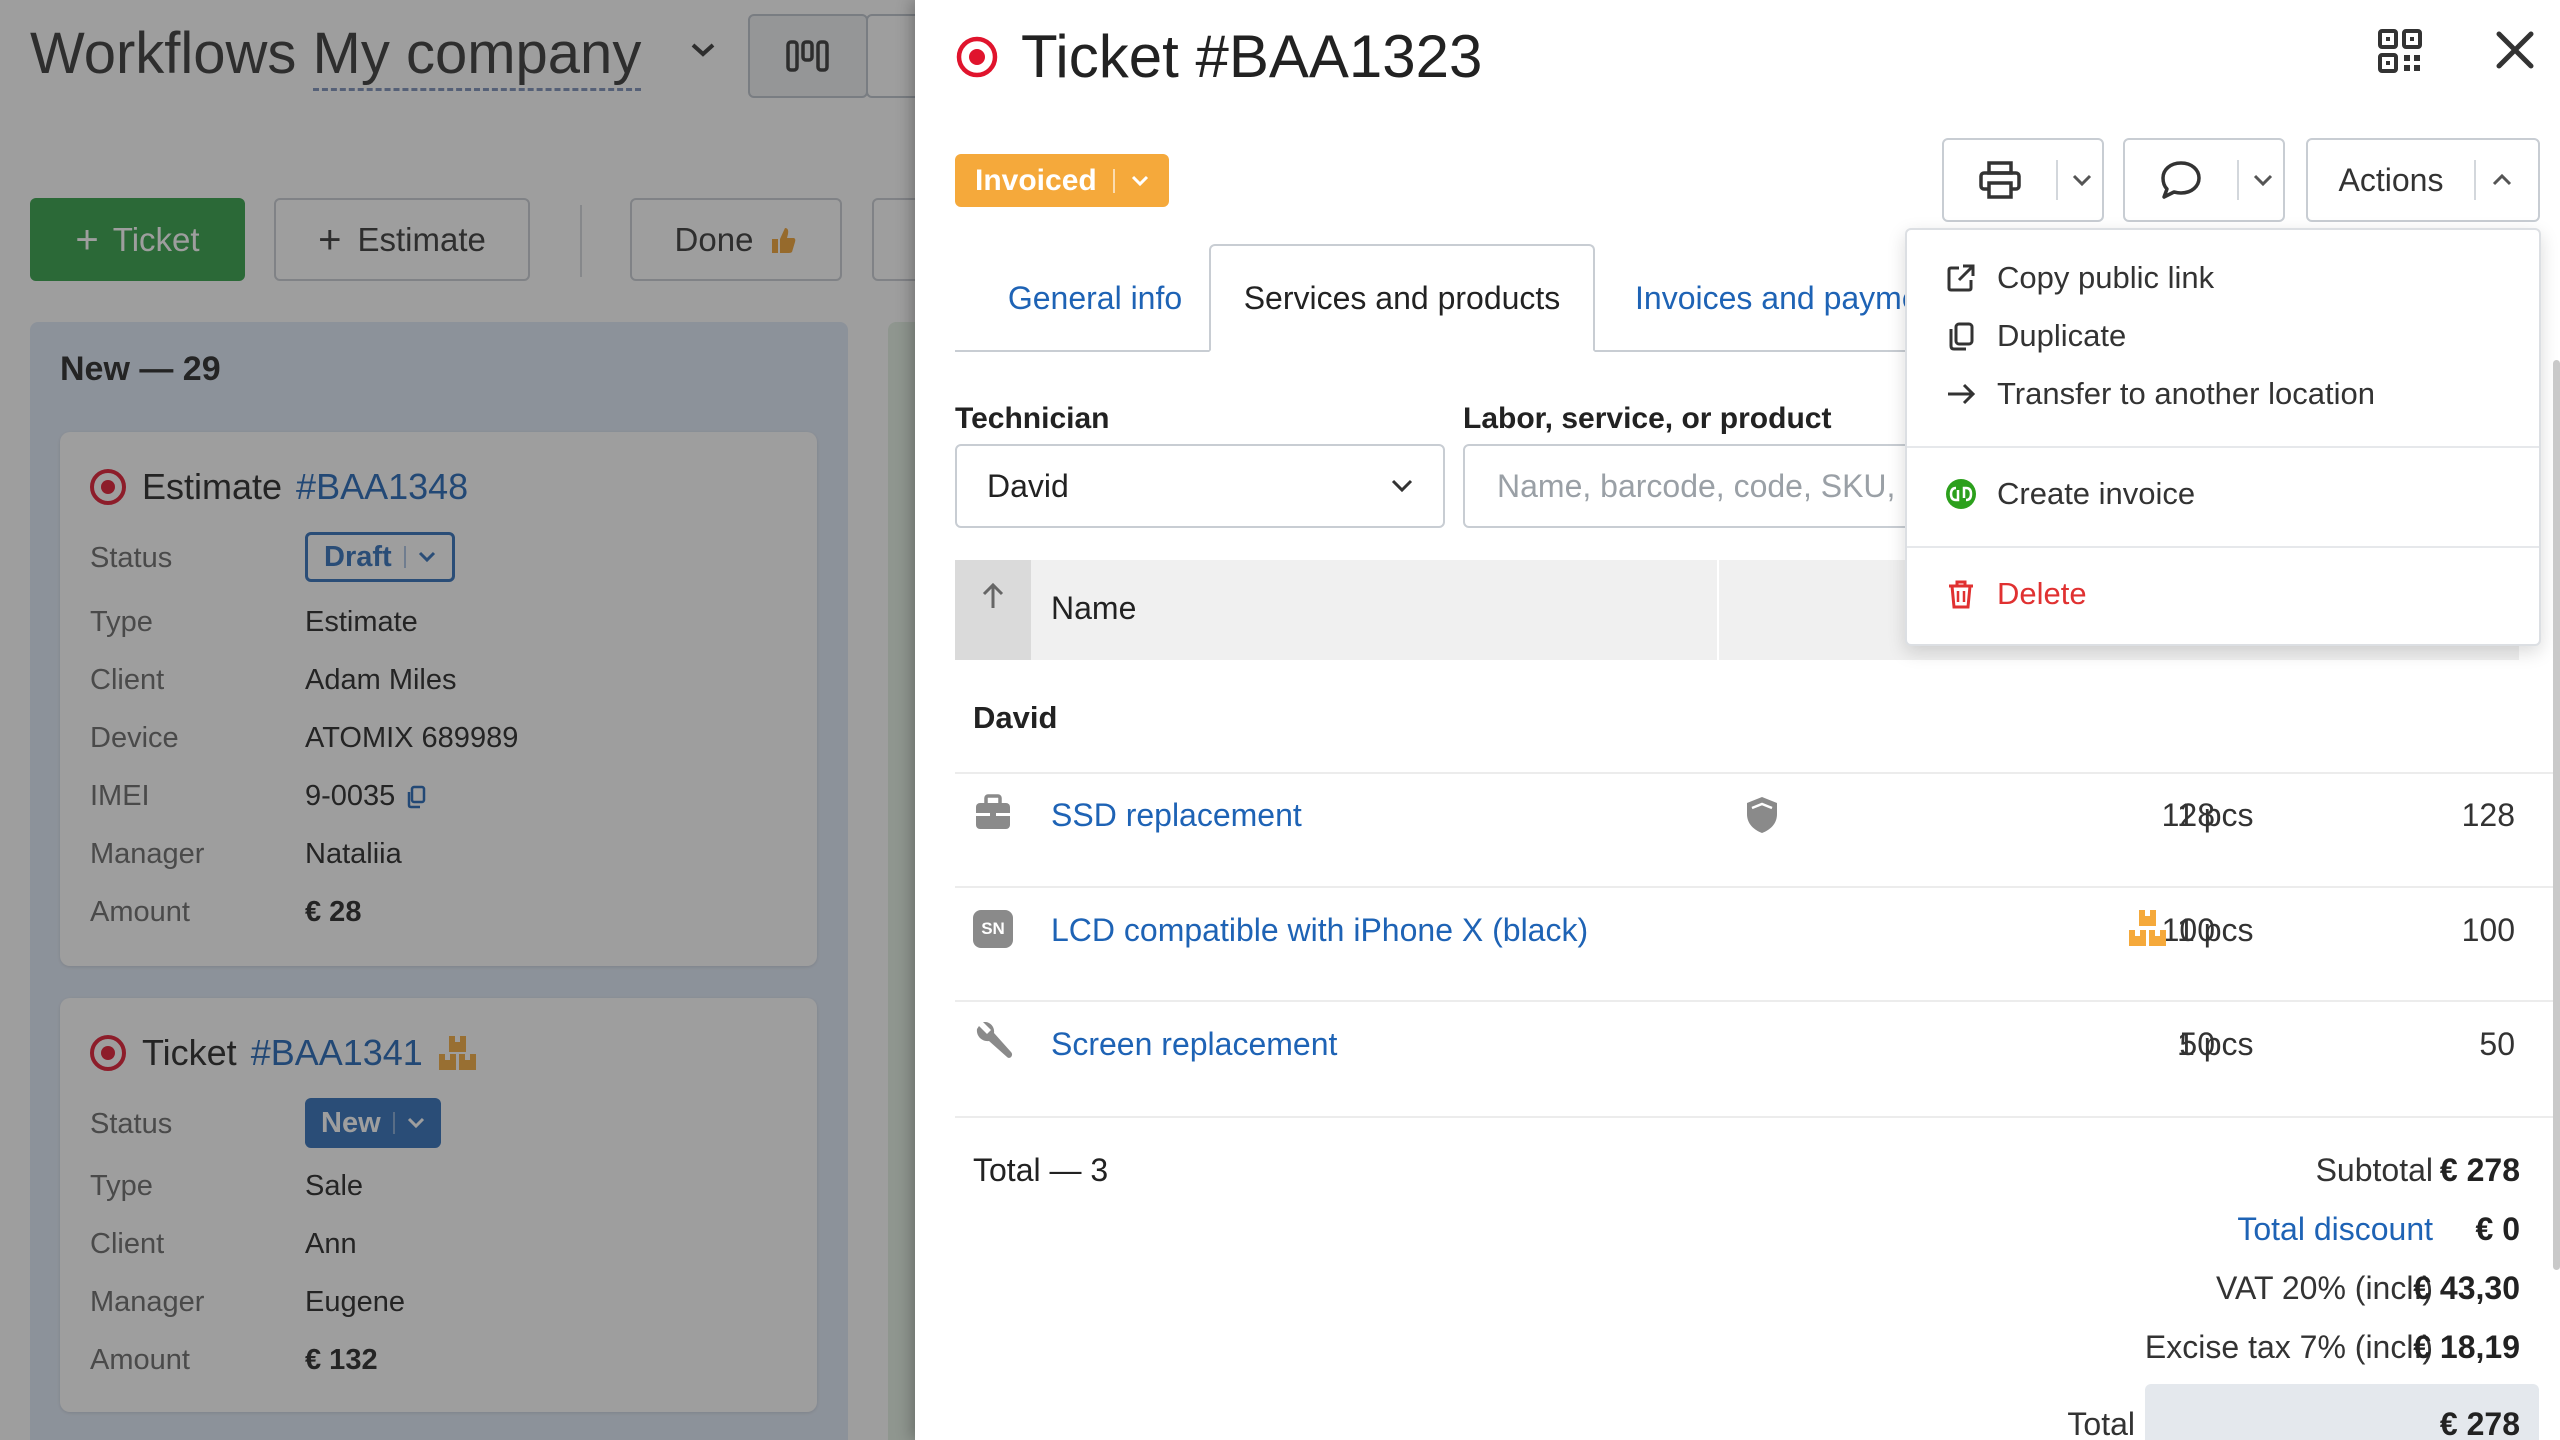 This screenshot has height=1440, width=2560. I want to click on menu-item-create-invoice: Create invoice, so click(2070, 494).